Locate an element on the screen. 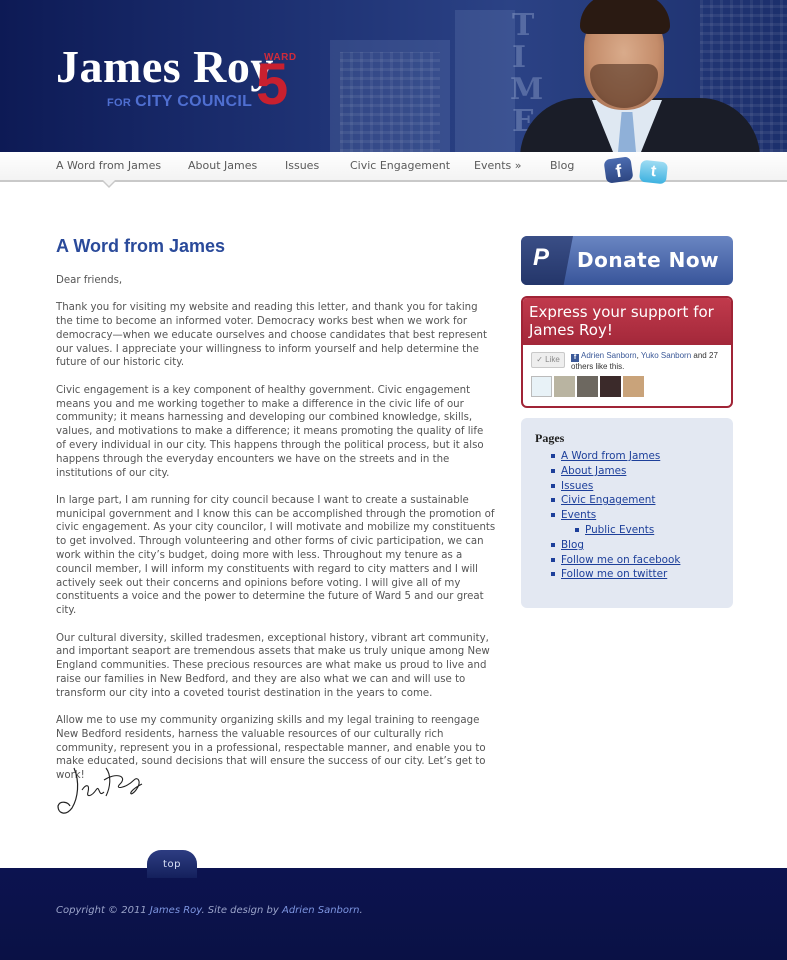  twitter-icon: t is located at coordinates (653, 172).